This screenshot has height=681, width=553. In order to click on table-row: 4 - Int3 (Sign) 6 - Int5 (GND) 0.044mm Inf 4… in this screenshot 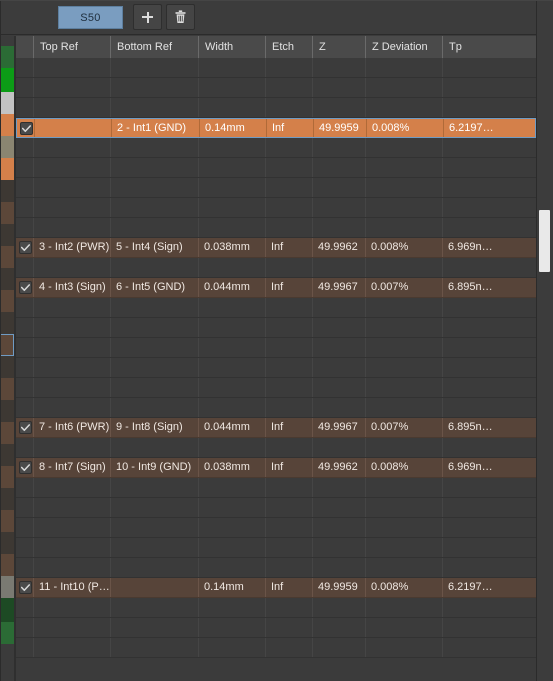, I will do `click(276, 288)`.